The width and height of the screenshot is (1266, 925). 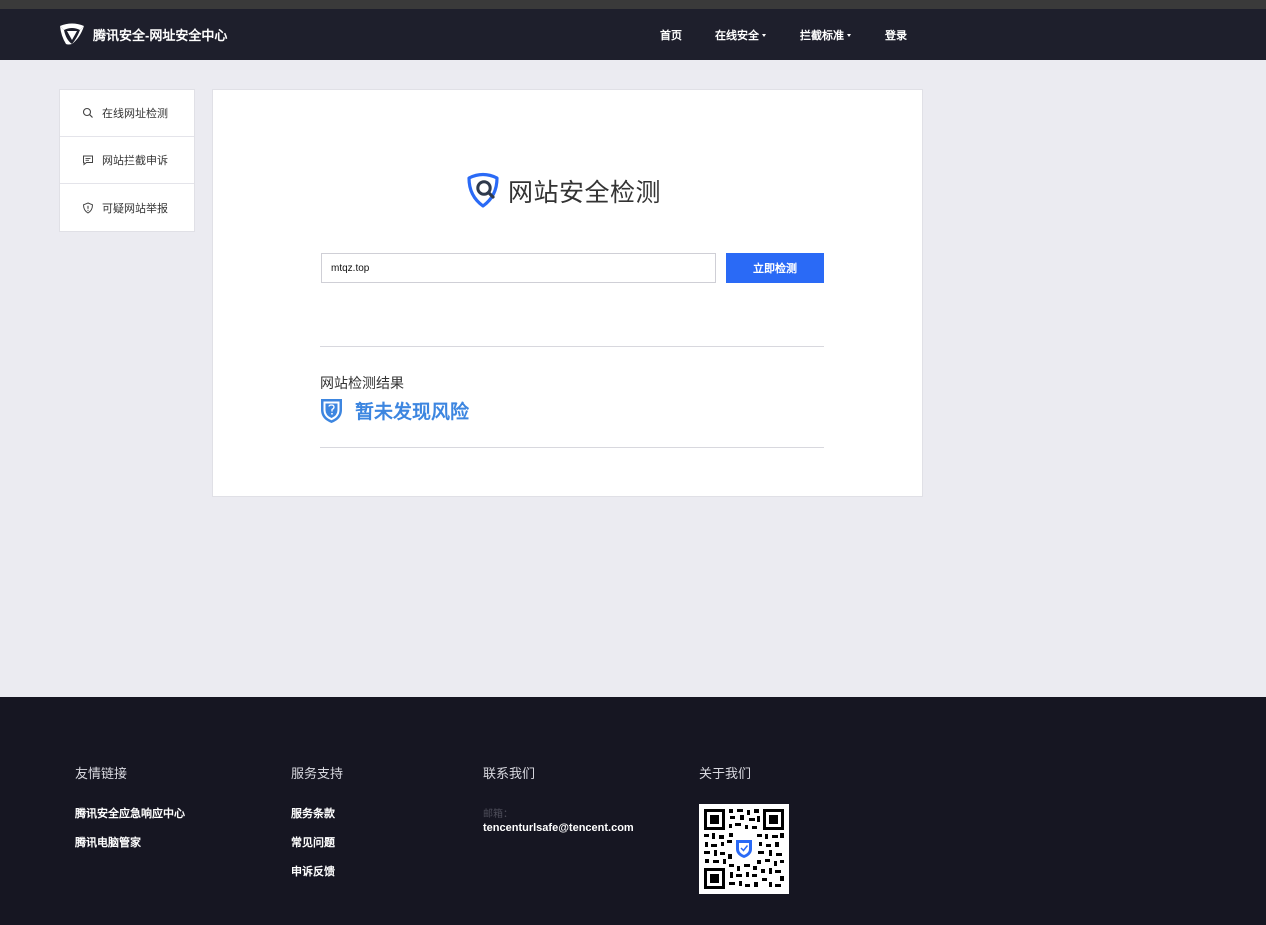 What do you see at coordinates (331, 410) in the screenshot?
I see `safe-shield-icon` at bounding box center [331, 410].